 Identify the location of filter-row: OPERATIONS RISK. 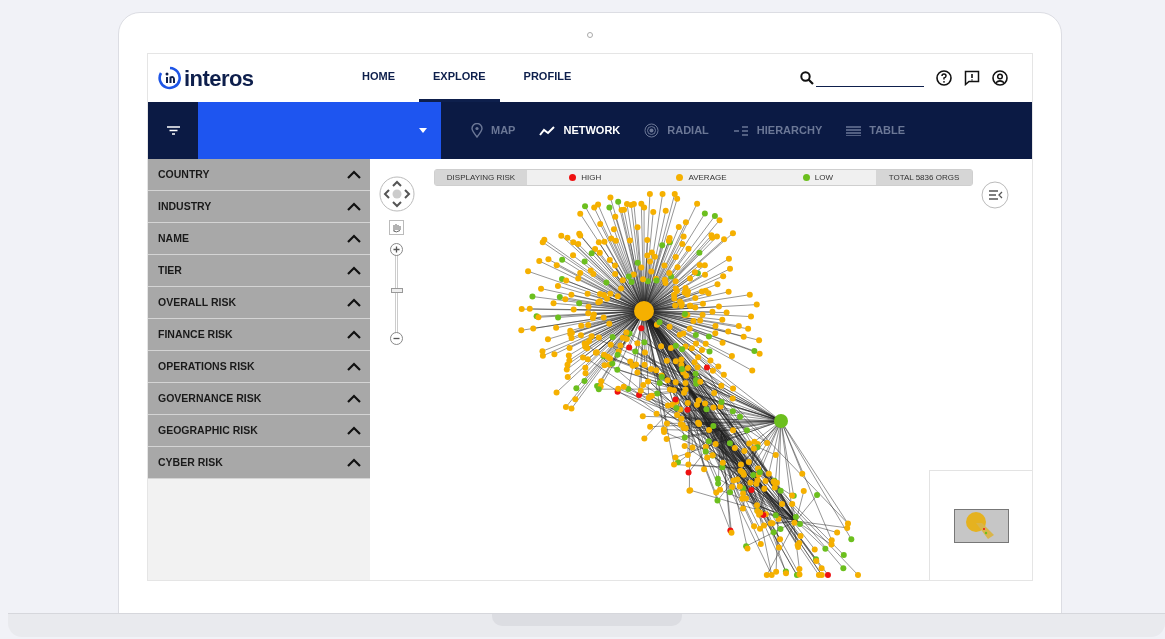
(259, 367).